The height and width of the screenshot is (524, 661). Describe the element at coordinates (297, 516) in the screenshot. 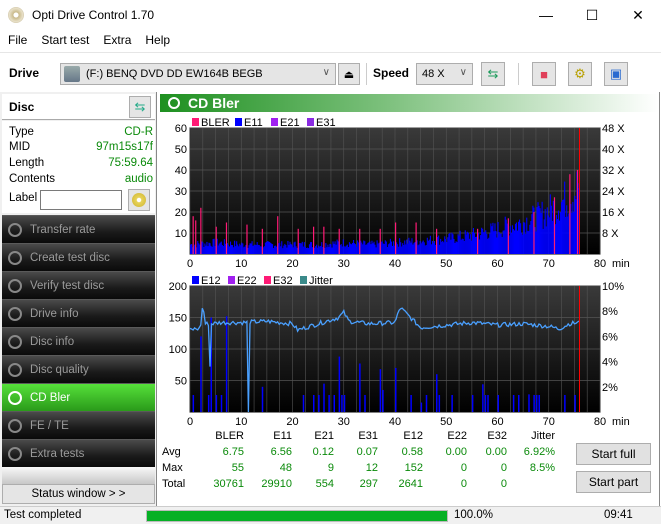

I see `progress-bar` at that location.